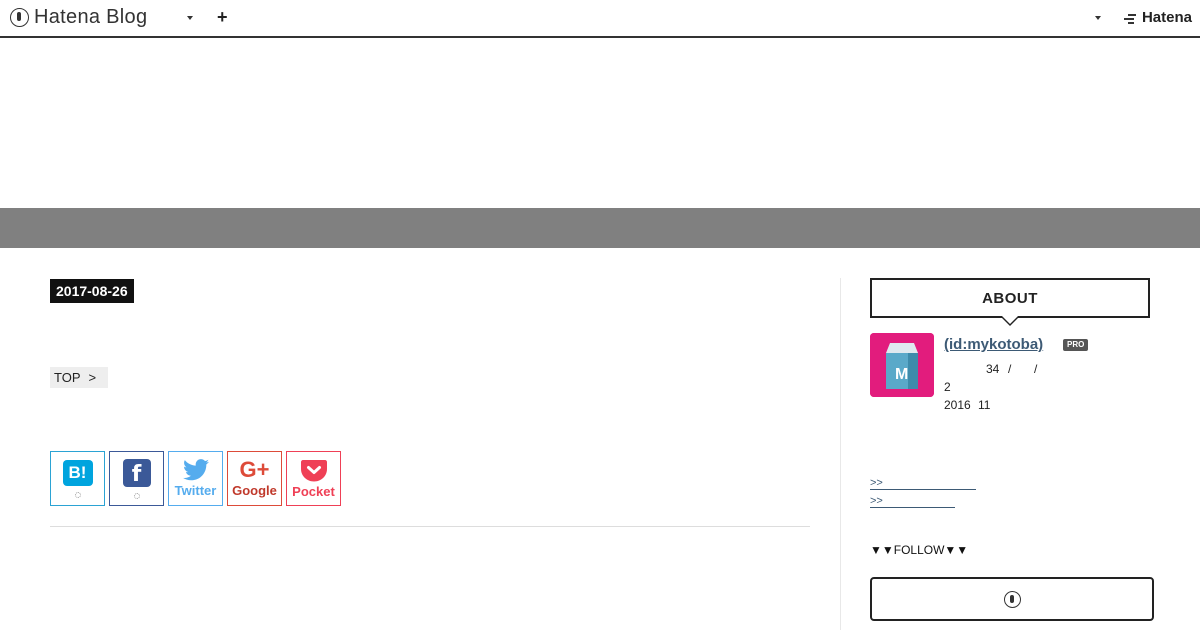 This screenshot has width=1200, height=630. I want to click on twitter-label: Twitter, so click(195, 490).